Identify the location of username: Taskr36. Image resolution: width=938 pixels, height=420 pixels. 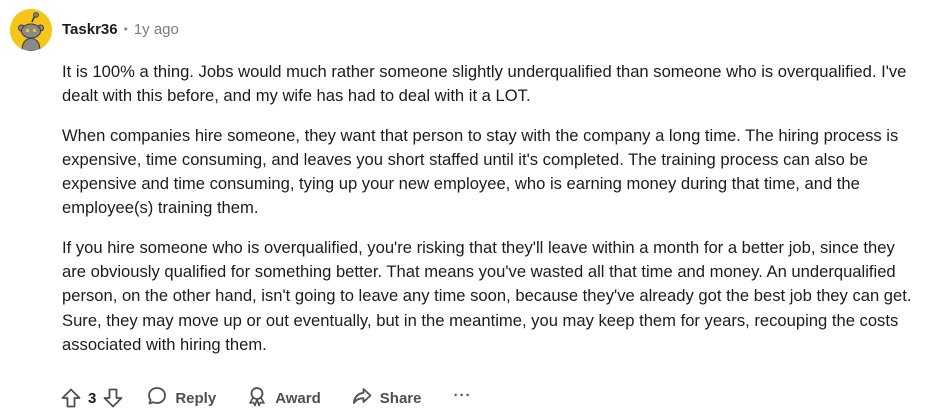
(90, 29).